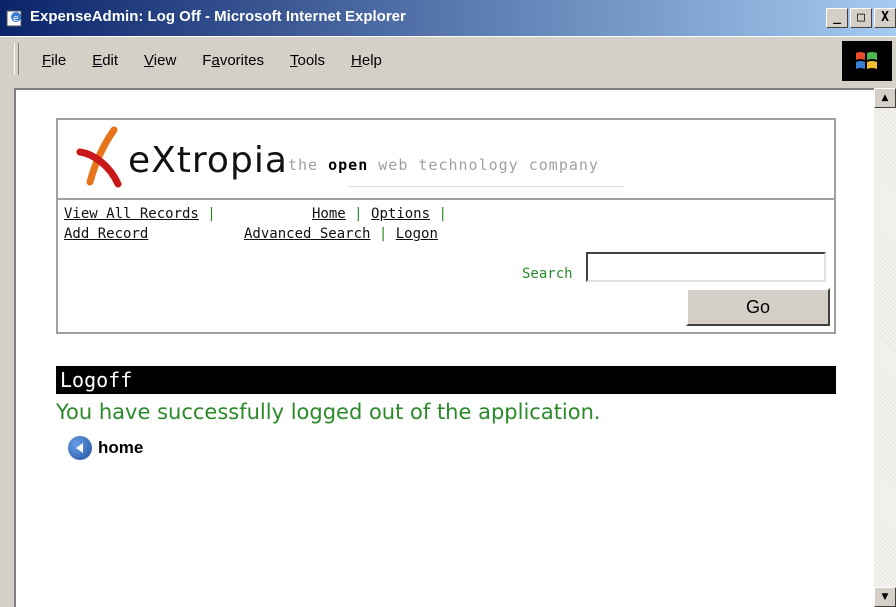 The width and height of the screenshot is (896, 607). Describe the element at coordinates (837, 18) in the screenshot. I see `minimize-button: _` at that location.